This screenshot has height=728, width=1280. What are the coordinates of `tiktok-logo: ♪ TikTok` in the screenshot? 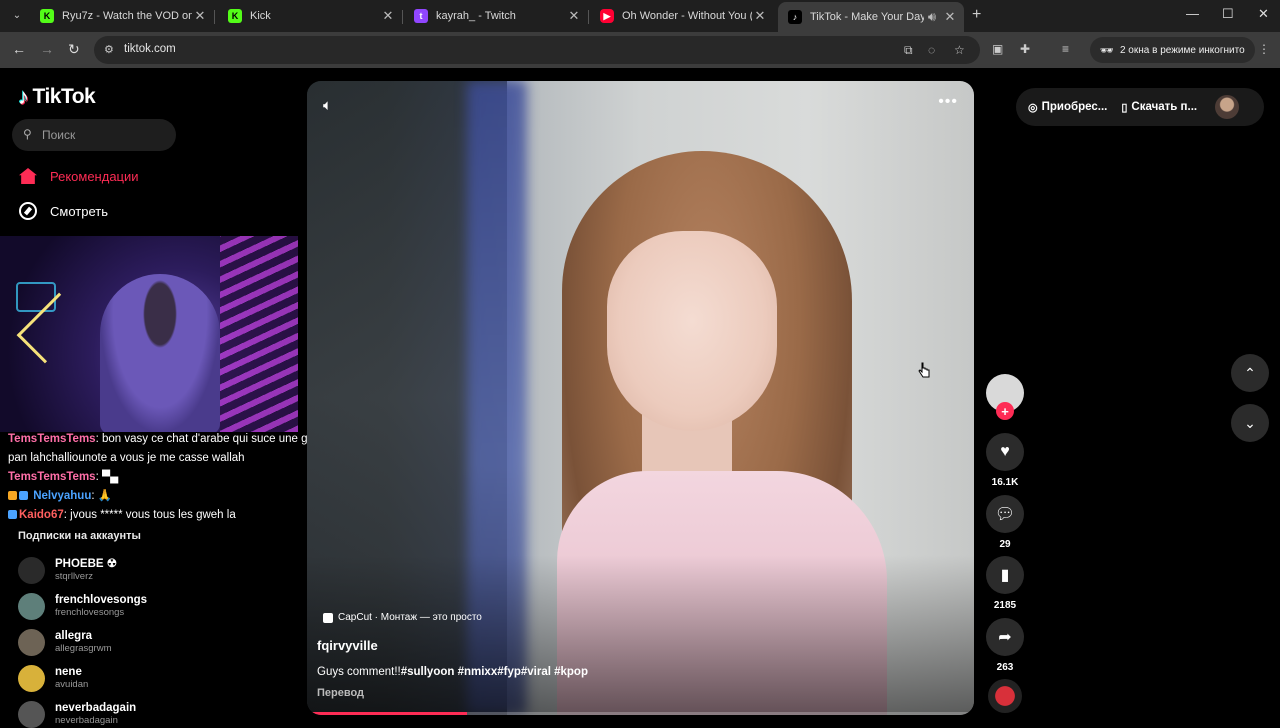 It's located at (57, 97).